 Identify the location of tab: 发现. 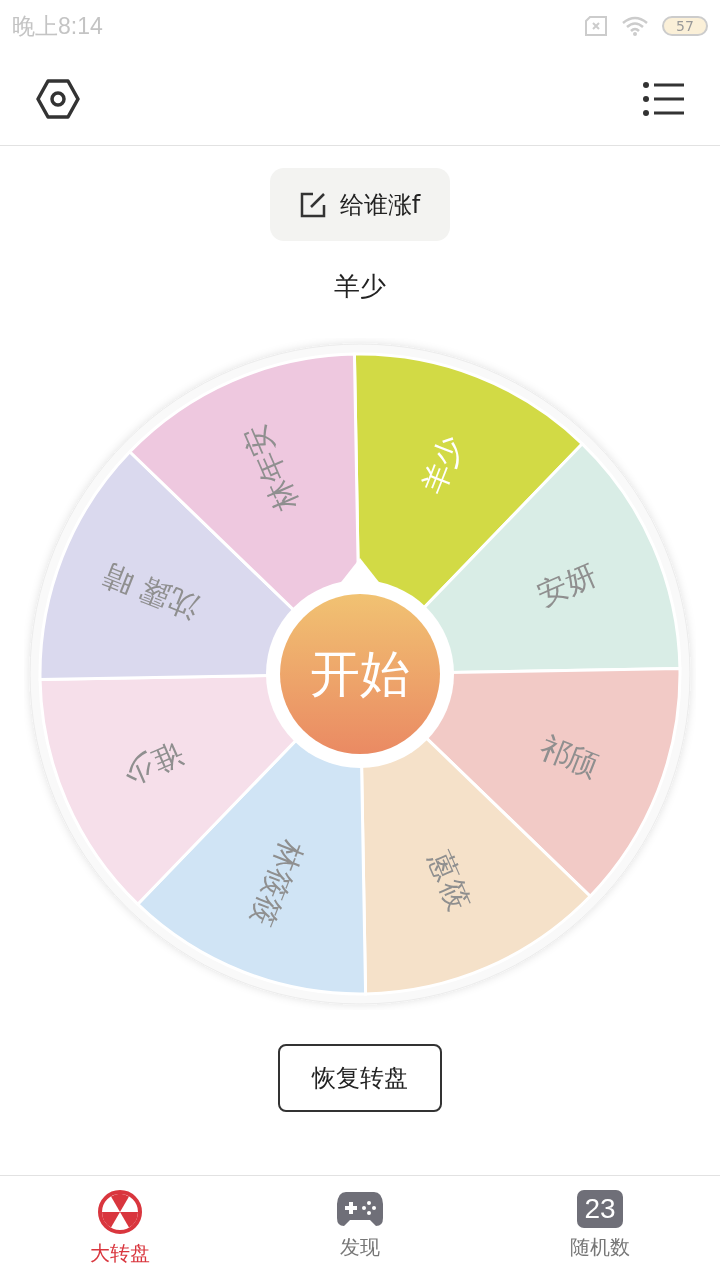
(360, 1228).